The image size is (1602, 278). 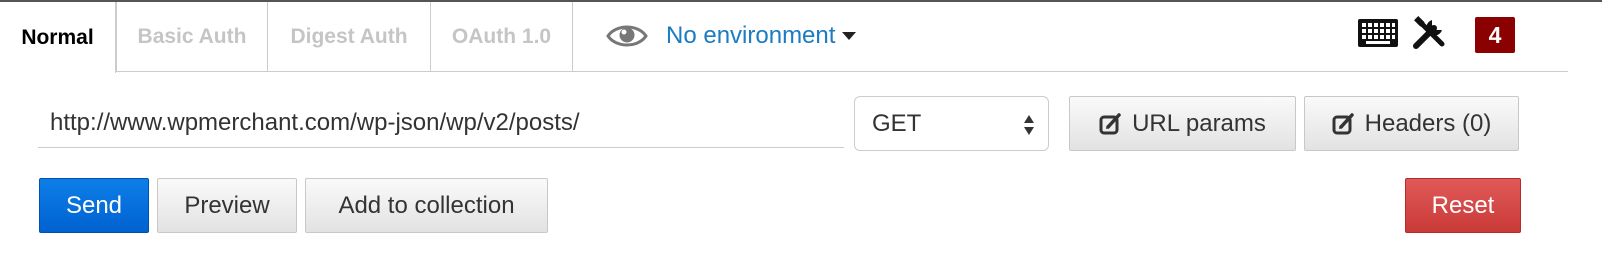 I want to click on notification-badge: 4, so click(x=1495, y=35).